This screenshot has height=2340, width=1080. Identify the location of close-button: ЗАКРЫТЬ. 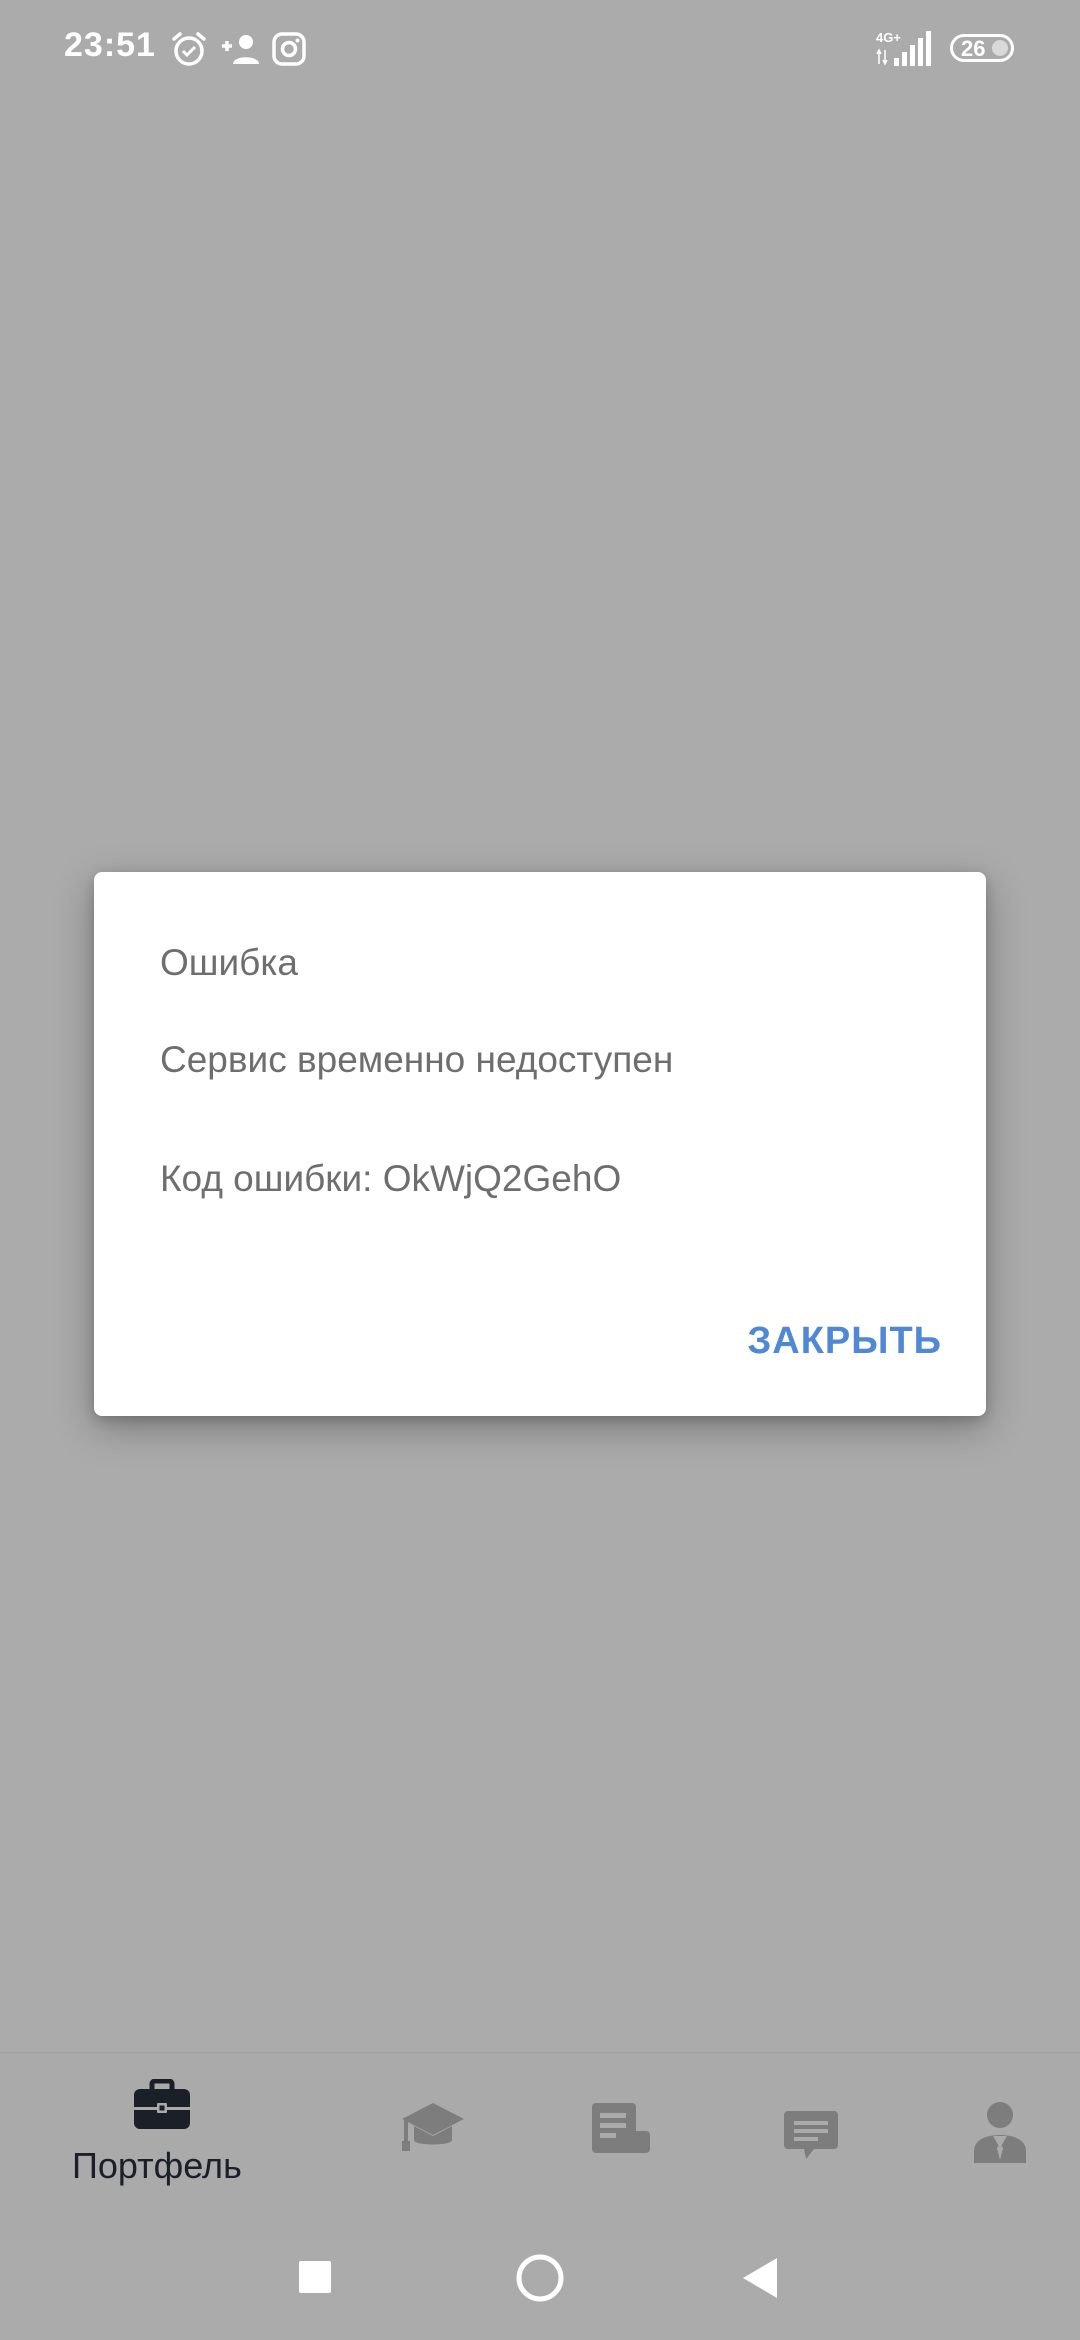
(844, 1341).